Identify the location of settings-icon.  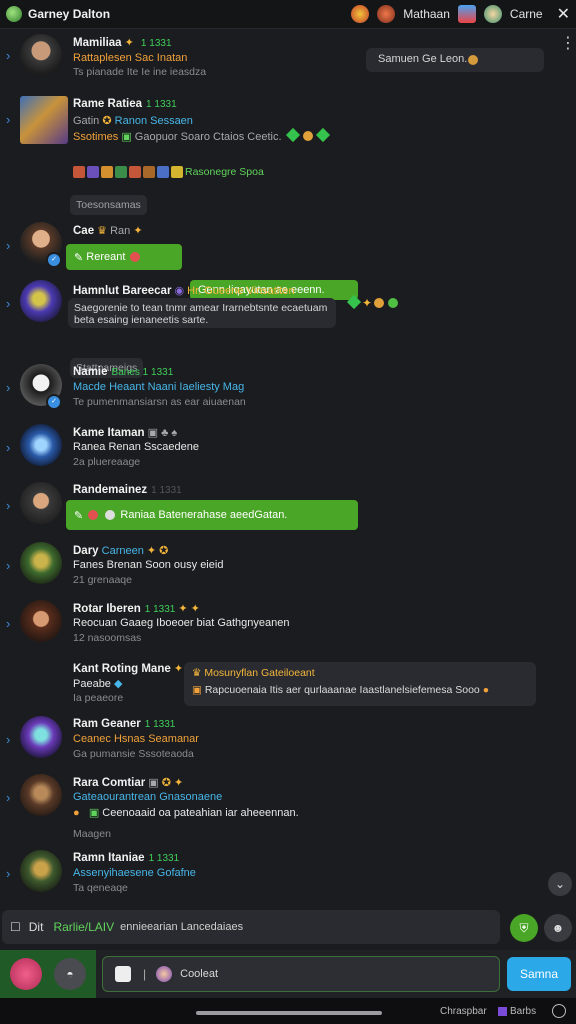
(559, 1011).